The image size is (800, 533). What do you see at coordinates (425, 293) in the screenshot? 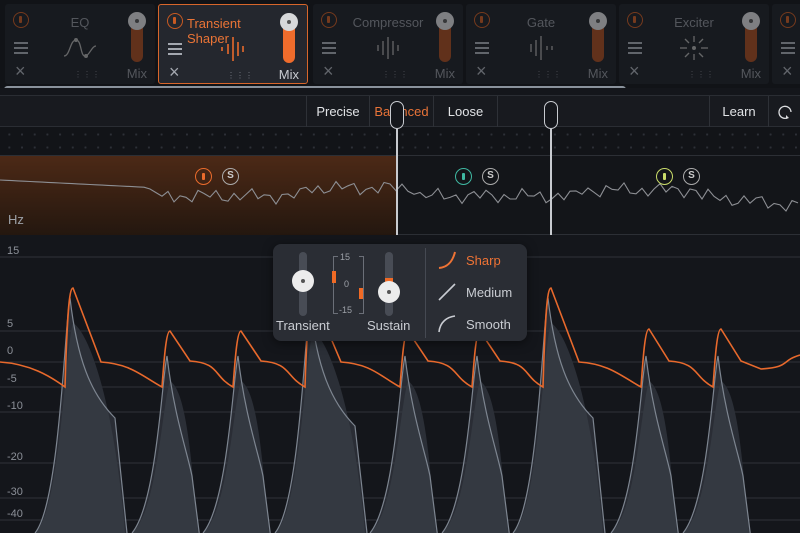
I see `popup-divider` at bounding box center [425, 293].